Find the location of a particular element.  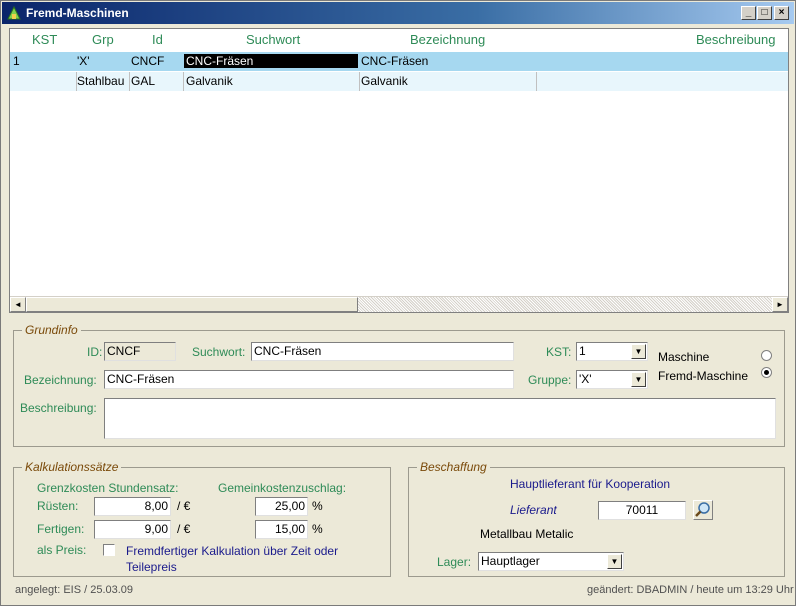

horizontal-scrollbar: ◄ ► is located at coordinates (399, 304).